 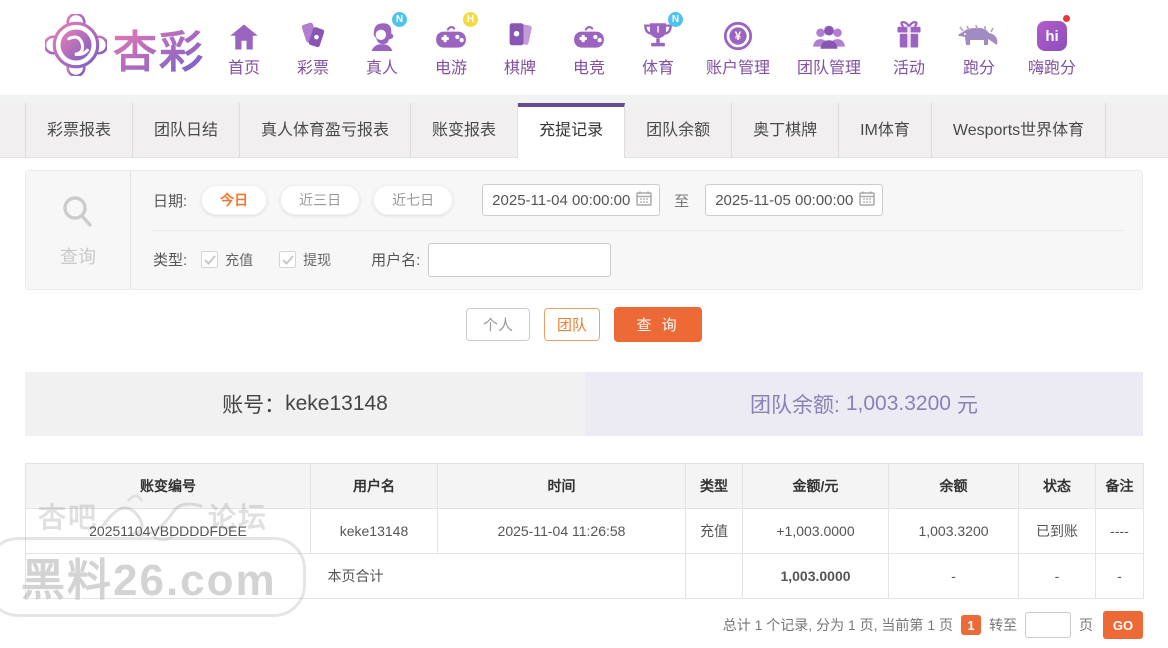 What do you see at coordinates (971, 625) in the screenshot?
I see `current-page-button: 1` at bounding box center [971, 625].